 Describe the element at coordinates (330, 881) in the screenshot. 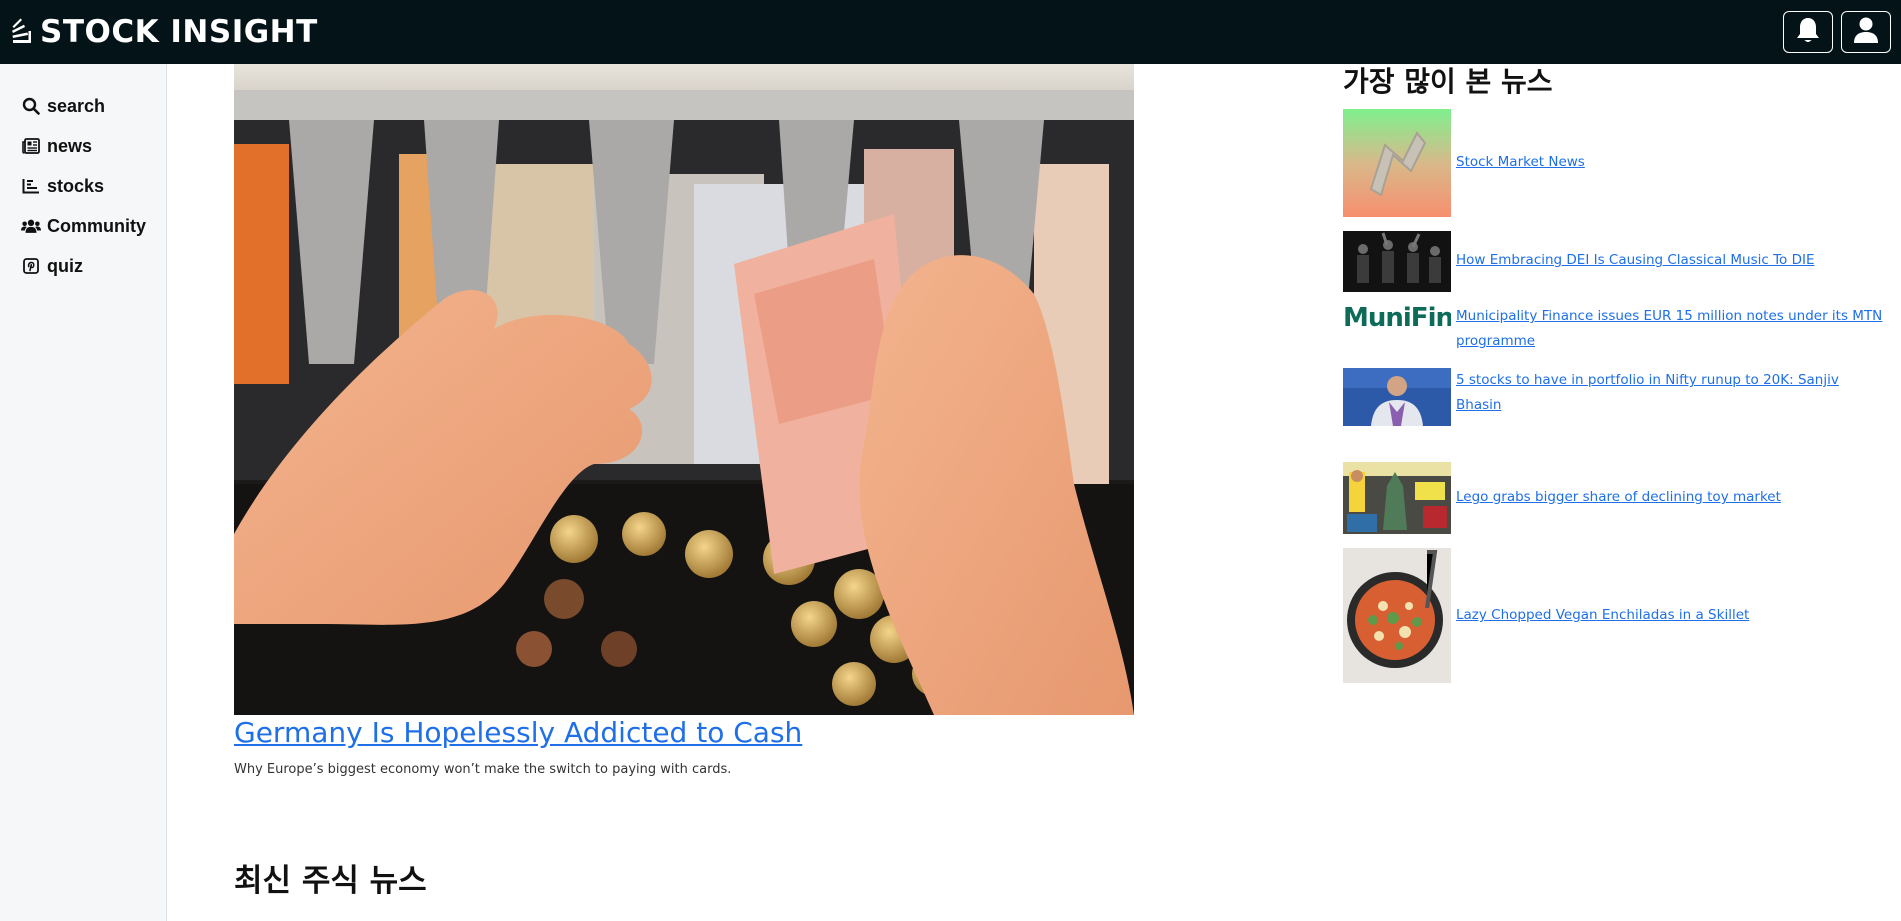

I see `latest-news-section-title: 최신 주식 뉴스` at that location.